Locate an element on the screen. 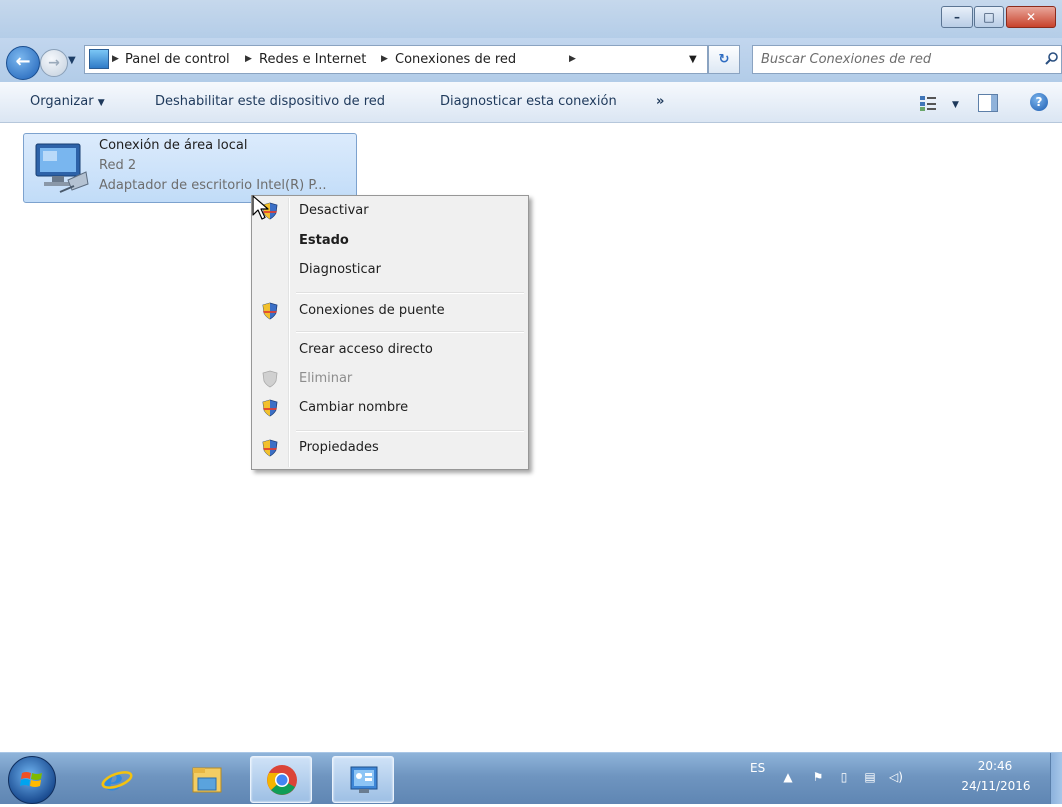 This screenshot has width=1062, height=807. network-adapter-icon is located at coordinates (62, 168).